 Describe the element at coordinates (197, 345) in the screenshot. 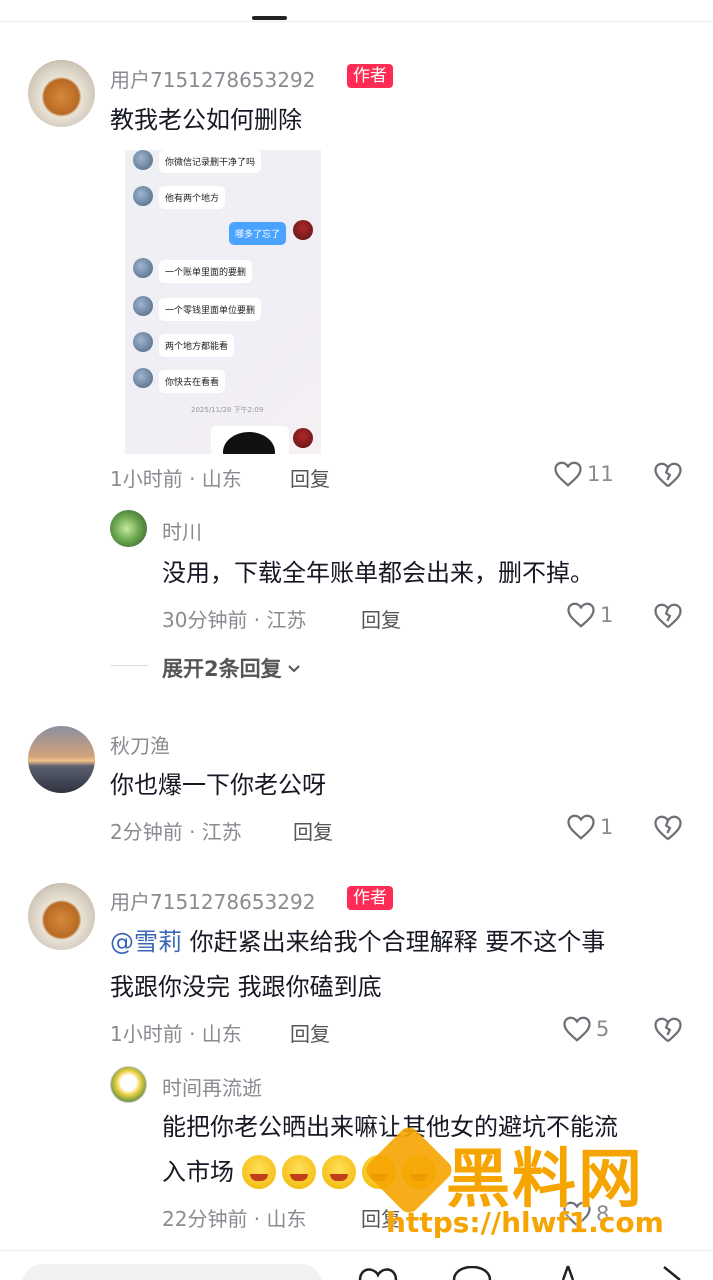

I see `chat-bubble: 两个地方都能看` at that location.